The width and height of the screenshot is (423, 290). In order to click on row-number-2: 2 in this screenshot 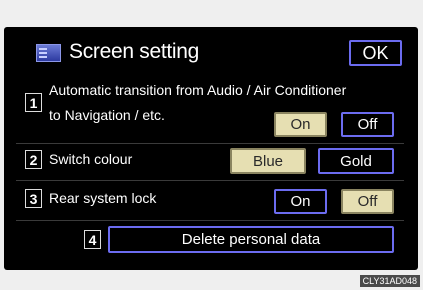, I will do `click(33, 159)`.